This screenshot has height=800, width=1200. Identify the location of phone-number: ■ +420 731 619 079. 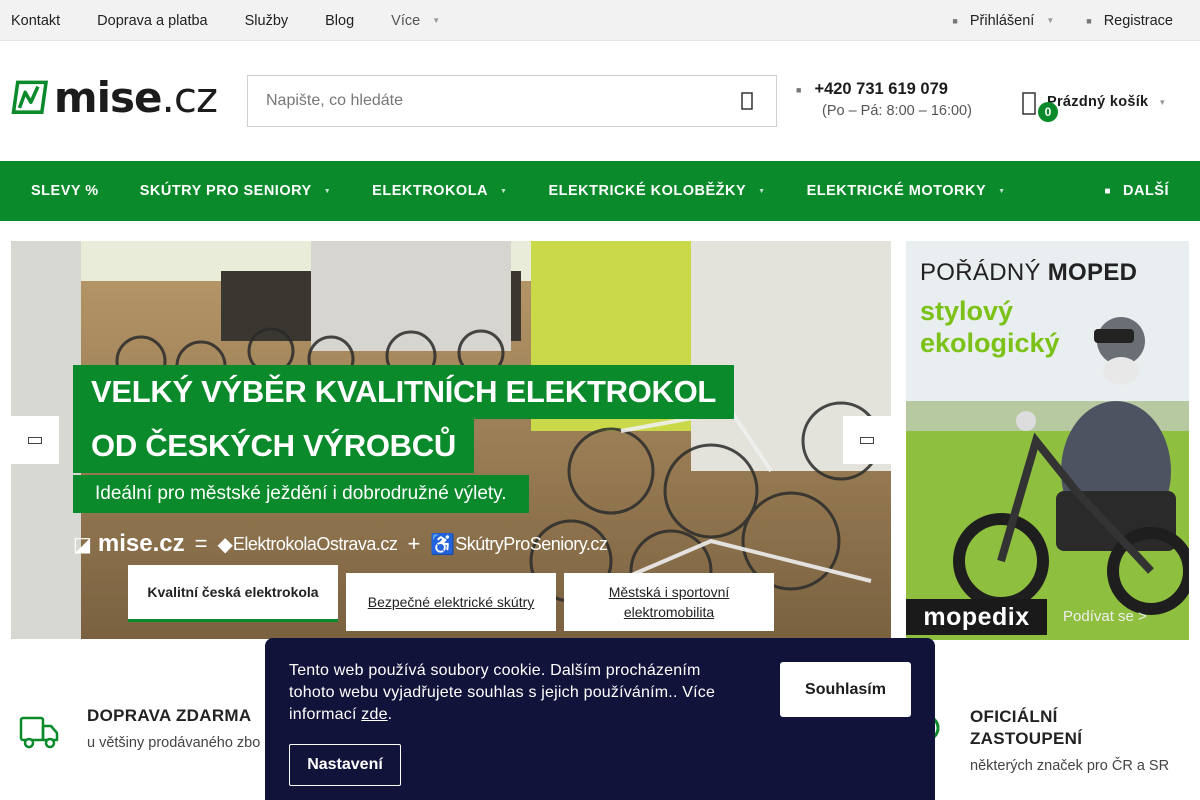
(884, 89).